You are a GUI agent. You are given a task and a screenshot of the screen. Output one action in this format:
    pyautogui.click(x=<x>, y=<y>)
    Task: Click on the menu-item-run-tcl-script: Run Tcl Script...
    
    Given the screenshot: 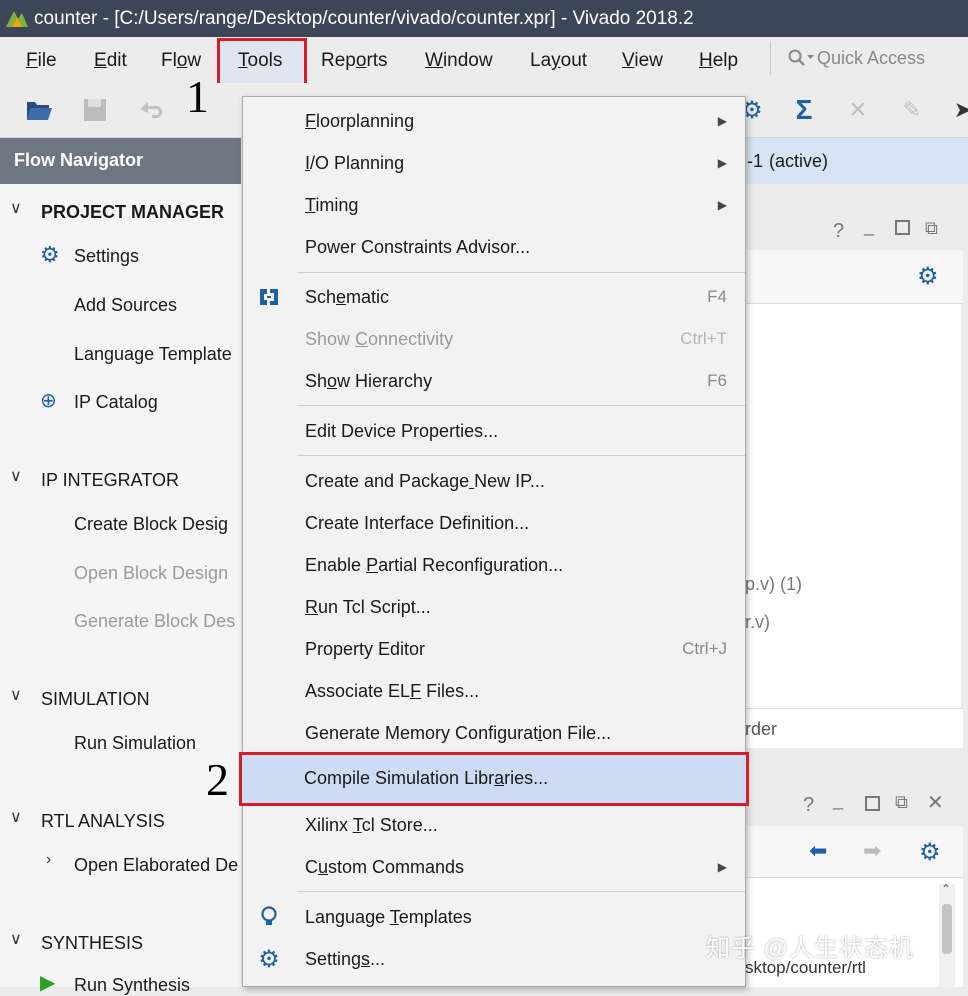 What is the action you would take?
    pyautogui.click(x=520, y=607)
    